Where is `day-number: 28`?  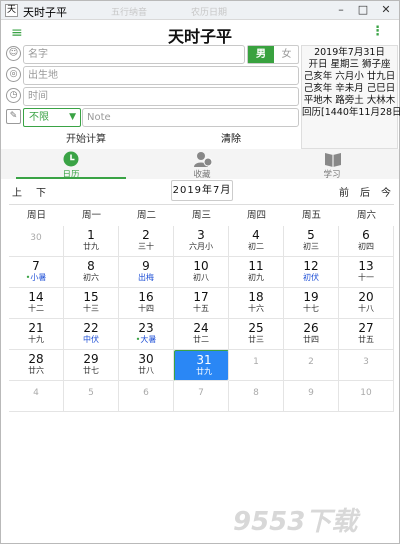
day-number: 28 is located at coordinates (36, 359).